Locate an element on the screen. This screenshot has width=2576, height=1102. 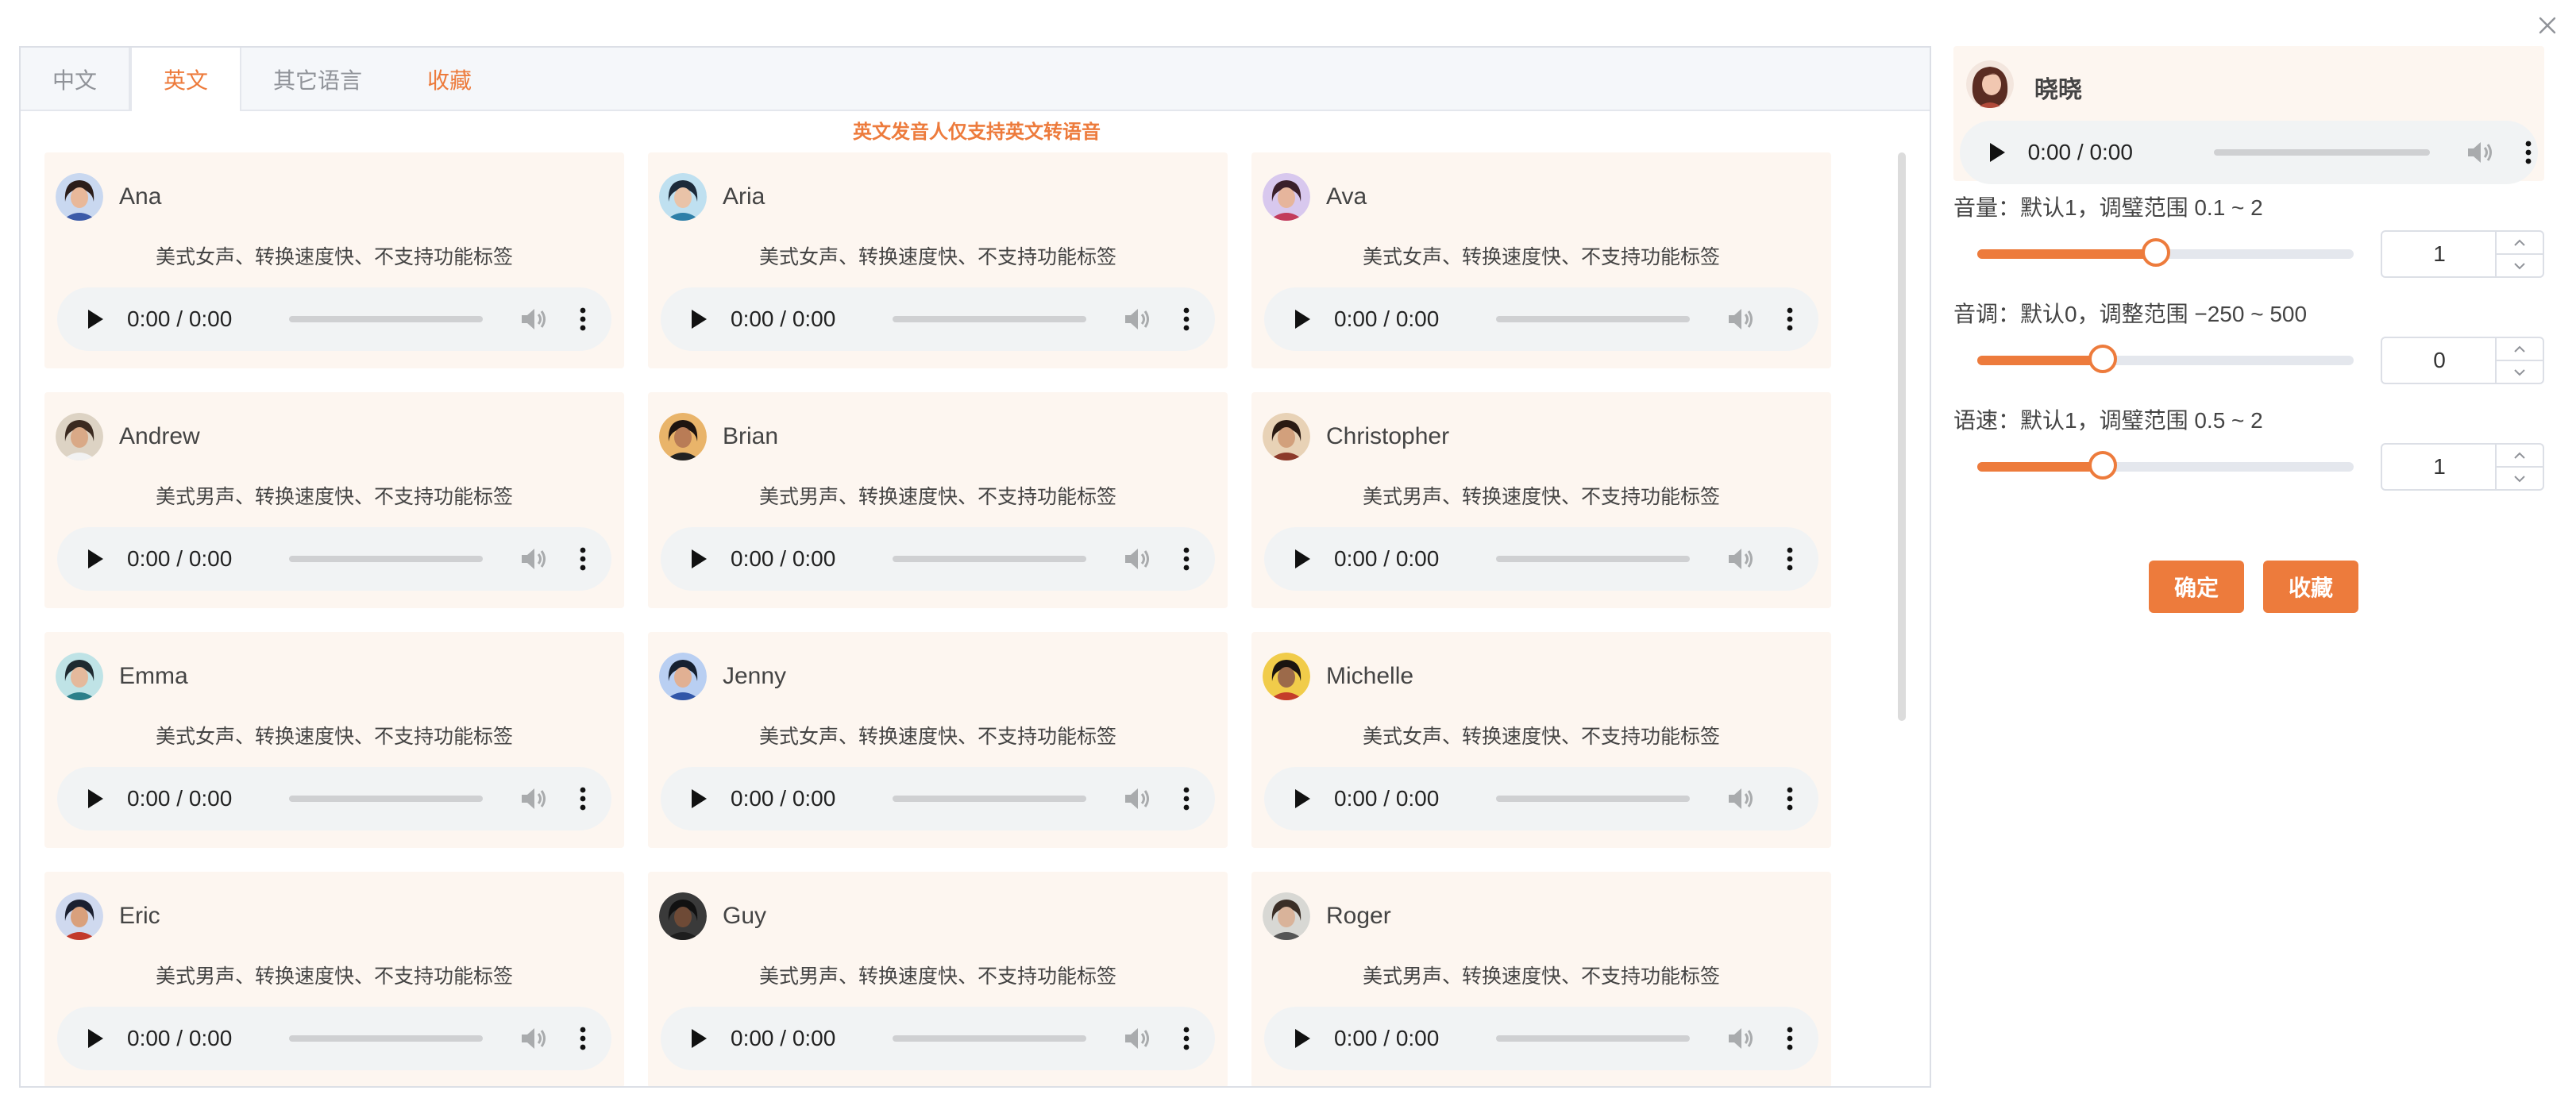
voice-card: Eric 美式男声、转换速度快、不支持功能标签 0:00 / 0:00 is located at coordinates (334, 979).